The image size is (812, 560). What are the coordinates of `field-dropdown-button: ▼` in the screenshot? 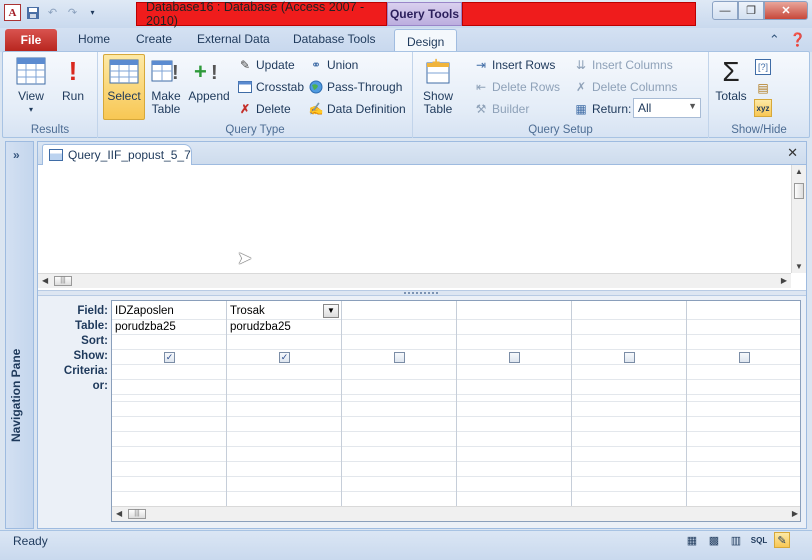 It's located at (331, 311).